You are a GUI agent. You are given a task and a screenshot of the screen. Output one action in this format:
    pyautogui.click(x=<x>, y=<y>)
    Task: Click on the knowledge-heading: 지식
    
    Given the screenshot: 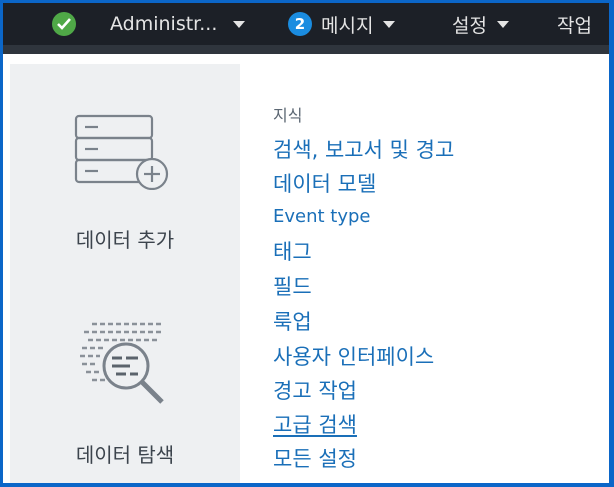 What is the action you would take?
    pyautogui.click(x=288, y=115)
    